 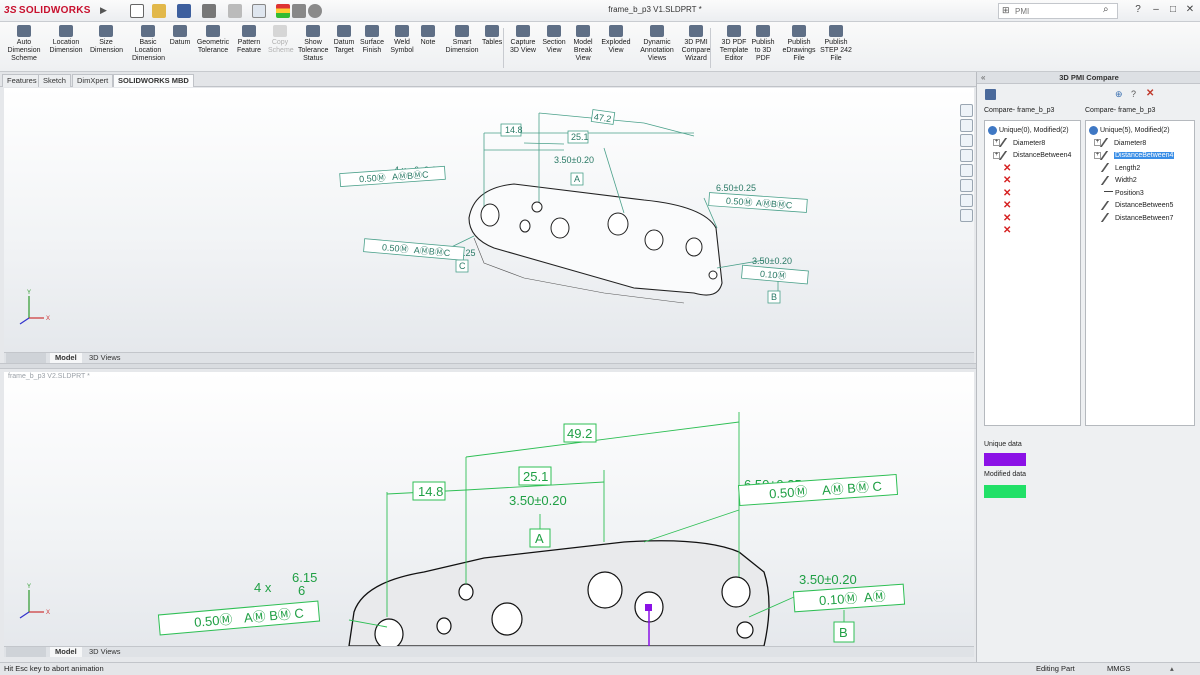 I want to click on forum-icon, so click(x=966, y=200).